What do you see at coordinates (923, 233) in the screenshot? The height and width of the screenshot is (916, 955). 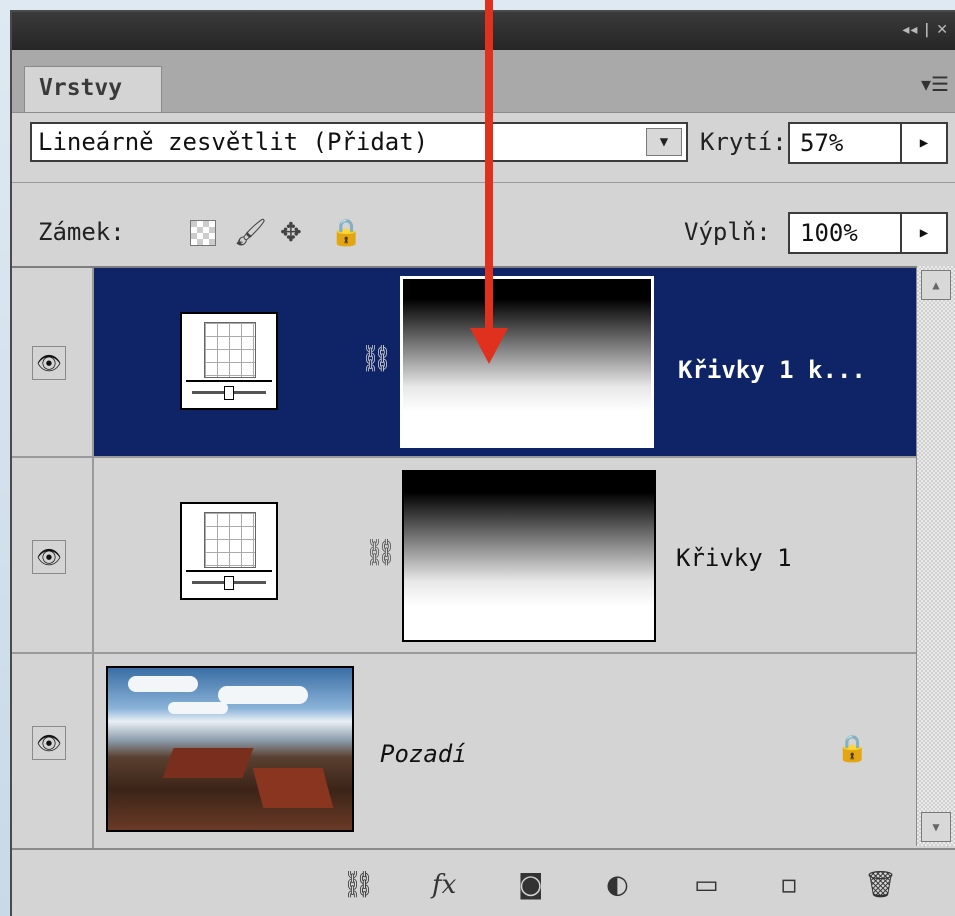 I see `fill-slider-button: ▶` at bounding box center [923, 233].